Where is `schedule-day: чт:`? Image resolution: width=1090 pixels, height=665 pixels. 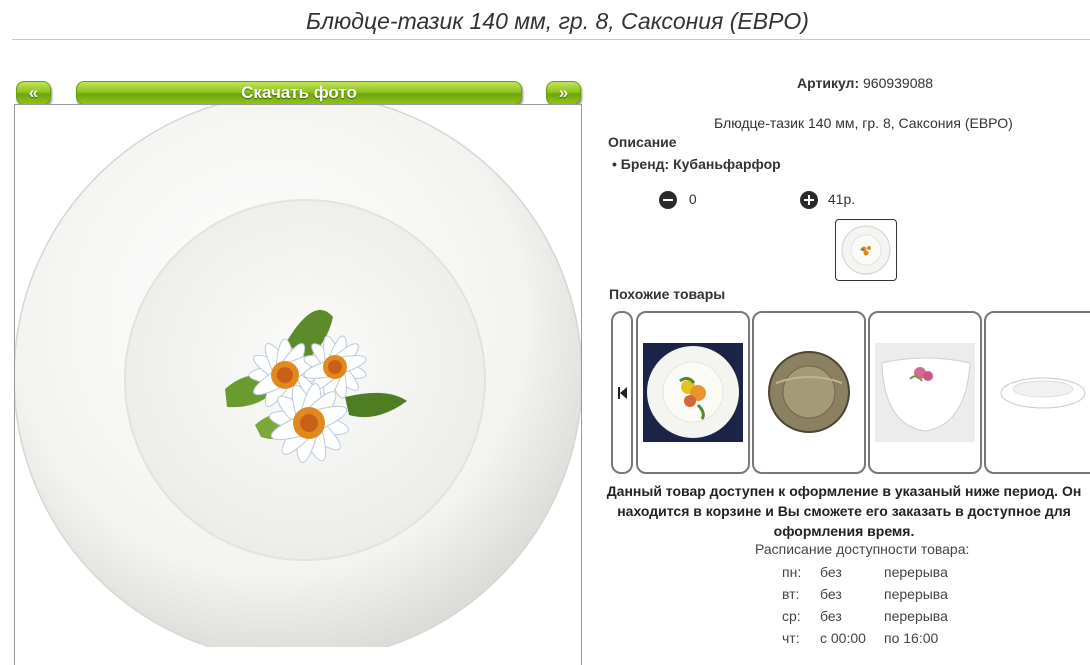 schedule-day: чт: is located at coordinates (791, 638).